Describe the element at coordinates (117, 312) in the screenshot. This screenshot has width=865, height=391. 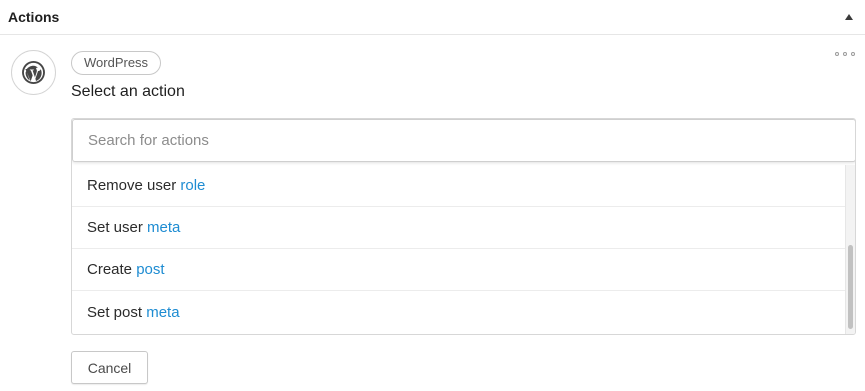
I see `option-label: Set post` at that location.